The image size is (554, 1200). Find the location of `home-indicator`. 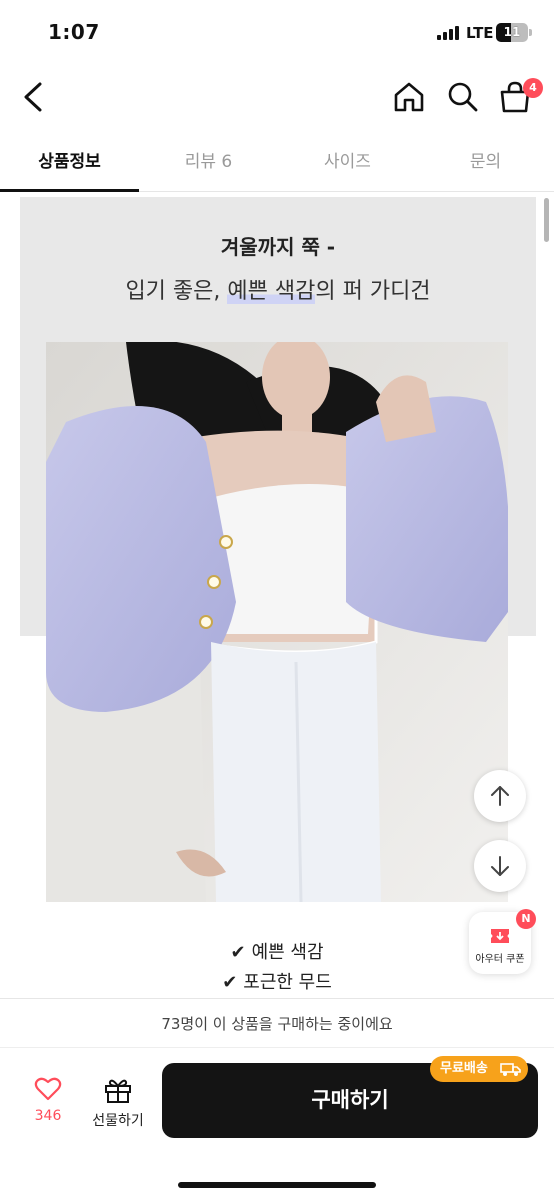

home-indicator is located at coordinates (277, 1185).